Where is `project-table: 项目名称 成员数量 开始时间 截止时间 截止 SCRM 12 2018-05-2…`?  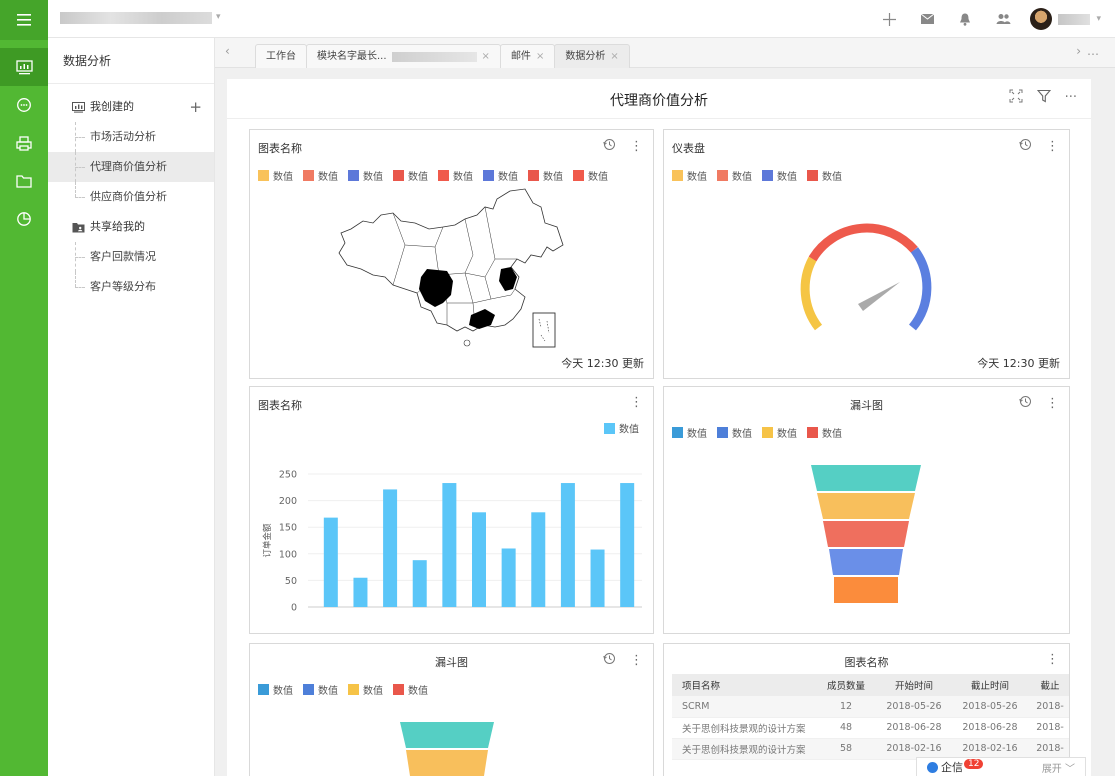
project-table: 项目名称 成员数量 开始时间 截止时间 截止 SCRM 12 2018-05-2… is located at coordinates (870, 717).